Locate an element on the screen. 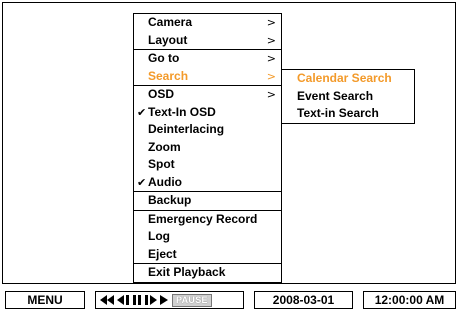 The height and width of the screenshot is (312, 460). menu-item-label: Backup is located at coordinates (170, 200).